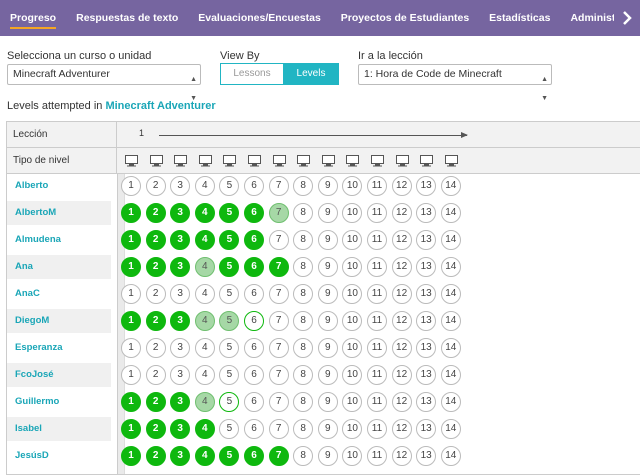  Describe the element at coordinates (59, 240) in the screenshot. I see `student-name: Almudena` at that location.